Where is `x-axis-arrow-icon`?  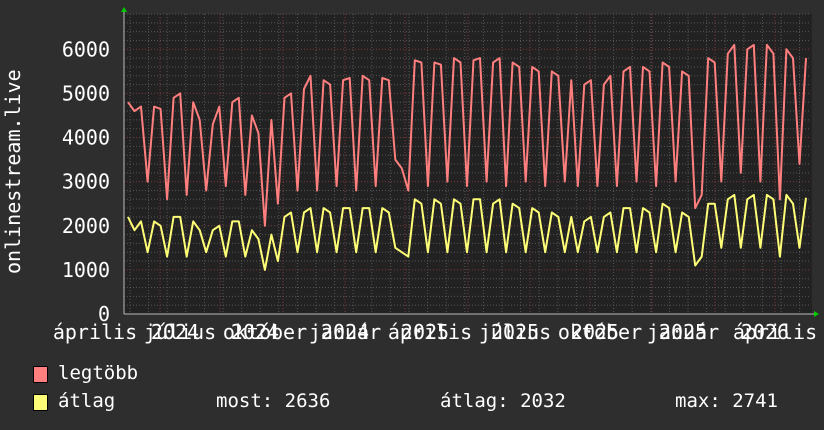 x-axis-arrow-icon is located at coordinates (816, 314).